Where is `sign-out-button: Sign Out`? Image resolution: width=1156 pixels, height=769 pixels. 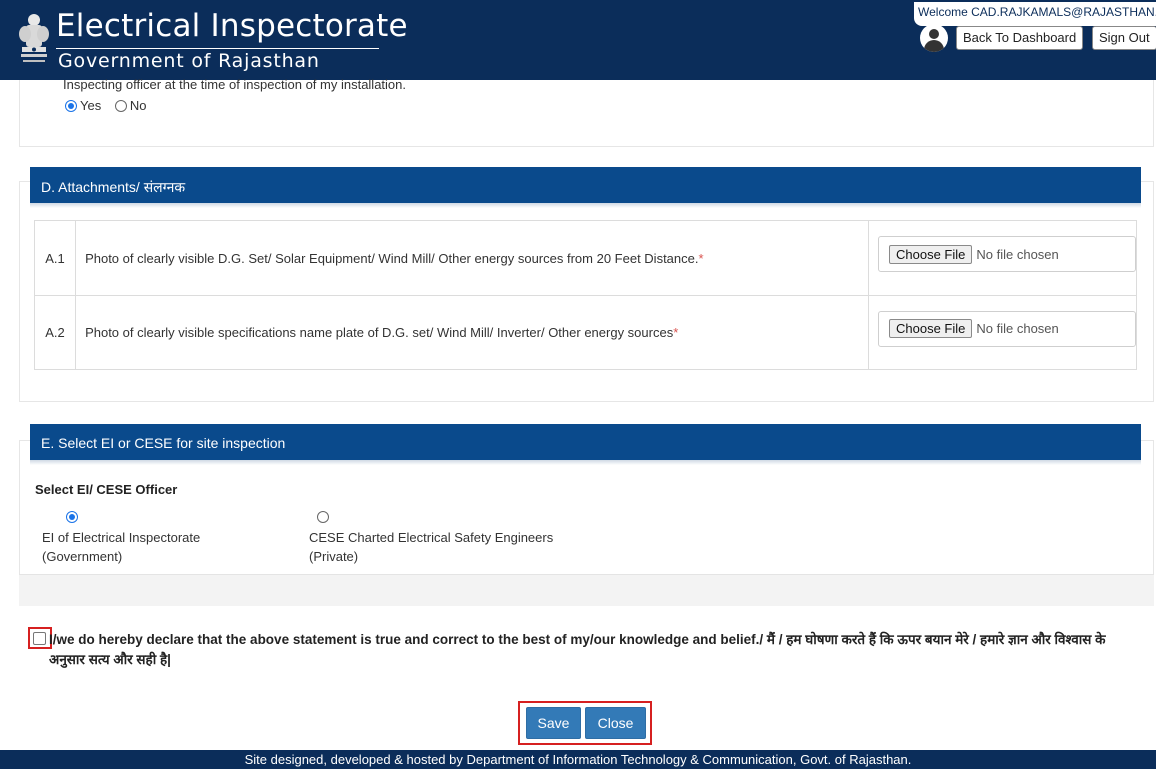
sign-out-button: Sign Out is located at coordinates (1124, 38).